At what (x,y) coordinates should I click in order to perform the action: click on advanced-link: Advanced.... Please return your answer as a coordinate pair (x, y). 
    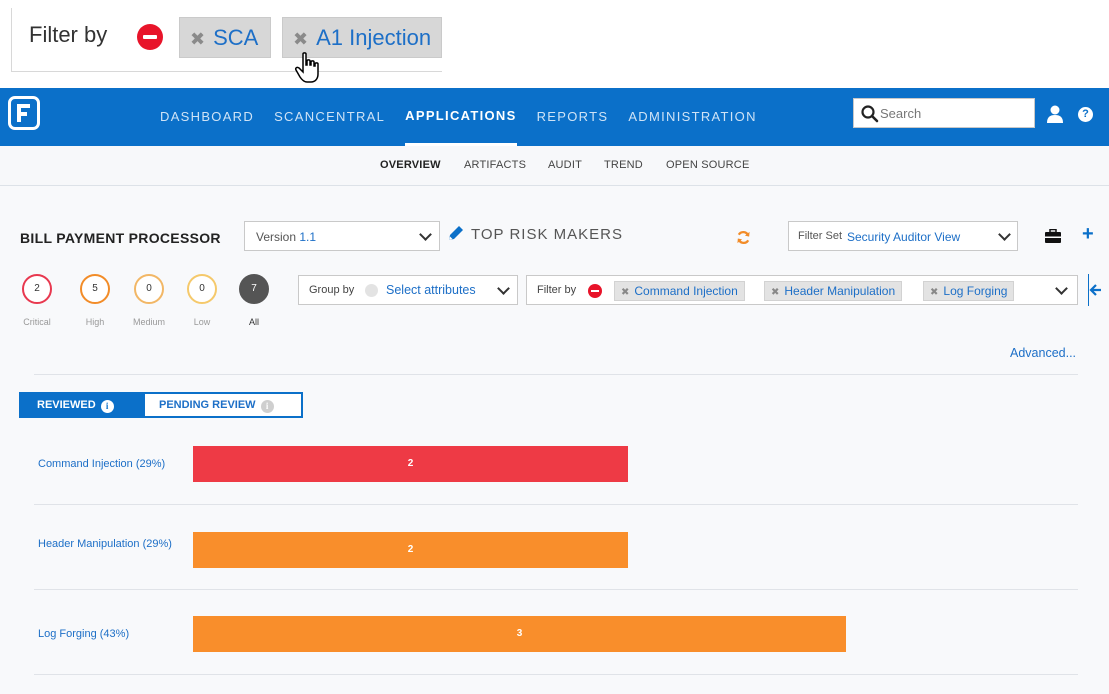
    Looking at the image, I should click on (1043, 353).